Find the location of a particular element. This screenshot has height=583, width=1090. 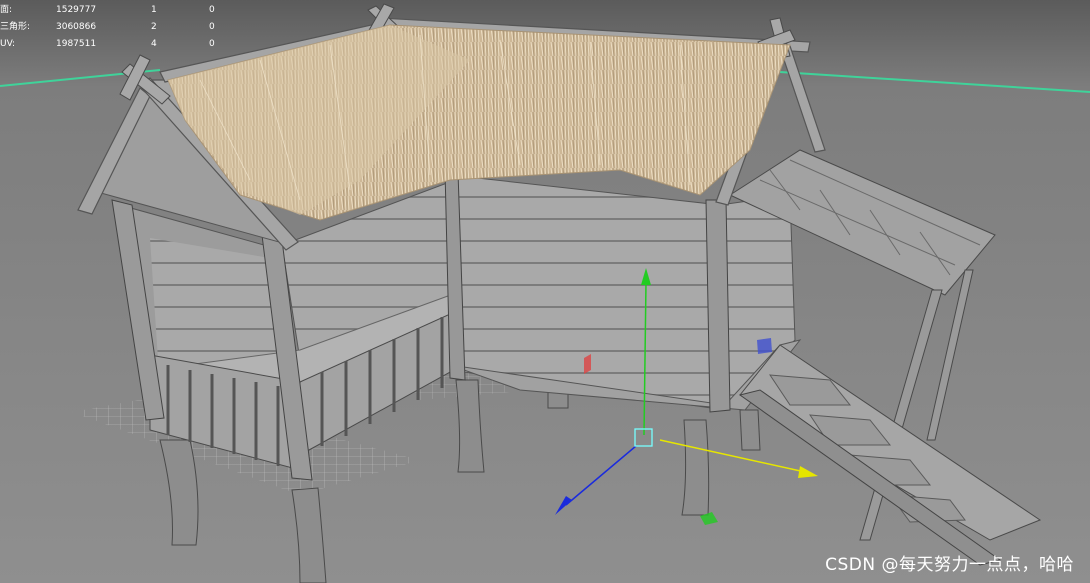

hud-row-triangles: 三角形: 3060866 2 0 is located at coordinates (115, 27).